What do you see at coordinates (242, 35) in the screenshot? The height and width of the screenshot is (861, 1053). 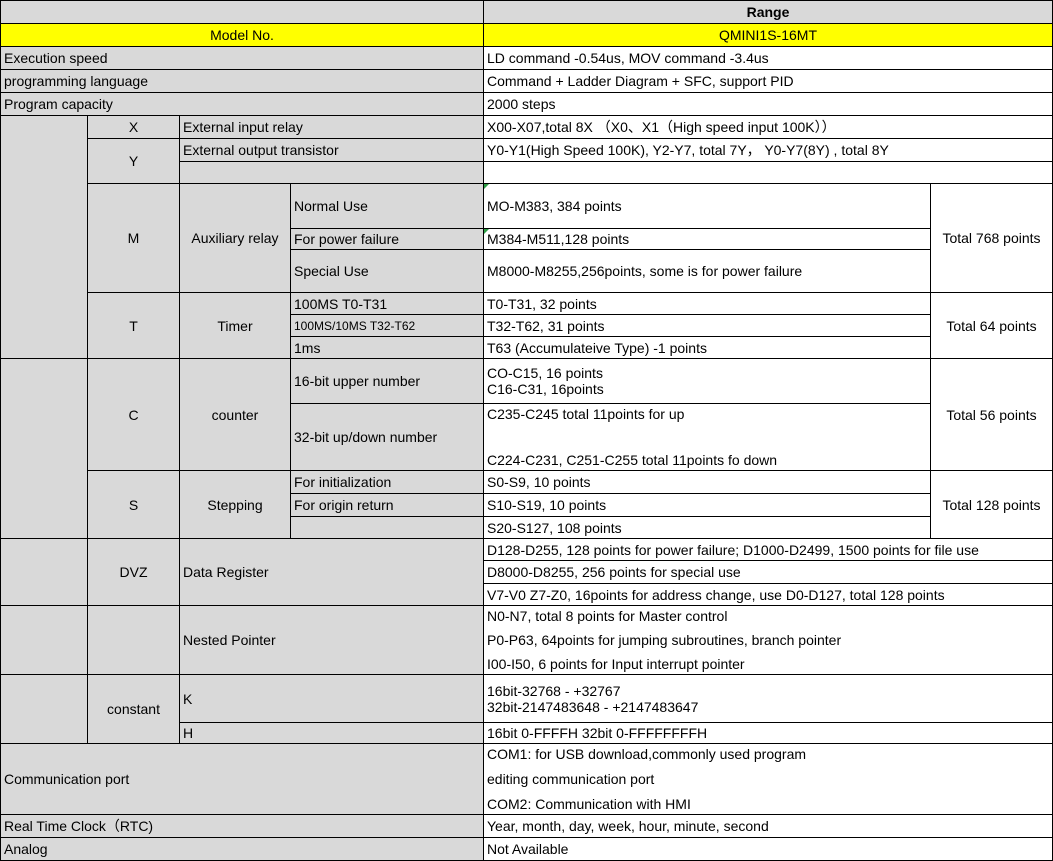 I see `model-no-label: Model No.` at bounding box center [242, 35].